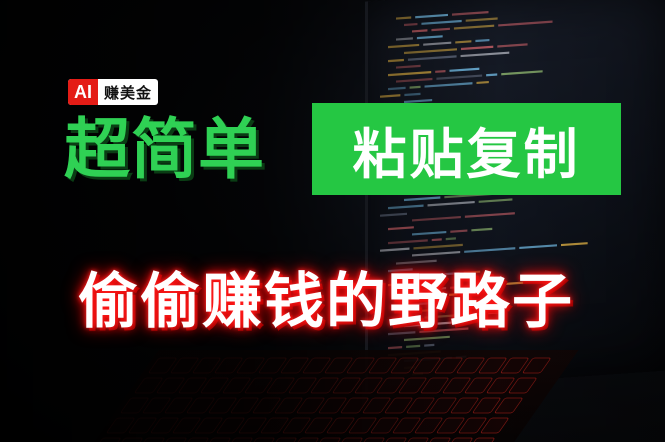 Image resolution: width=665 pixels, height=442 pixels. What do you see at coordinates (128, 92) in the screenshot?
I see `ai-badge-text: 赚美金` at bounding box center [128, 92].